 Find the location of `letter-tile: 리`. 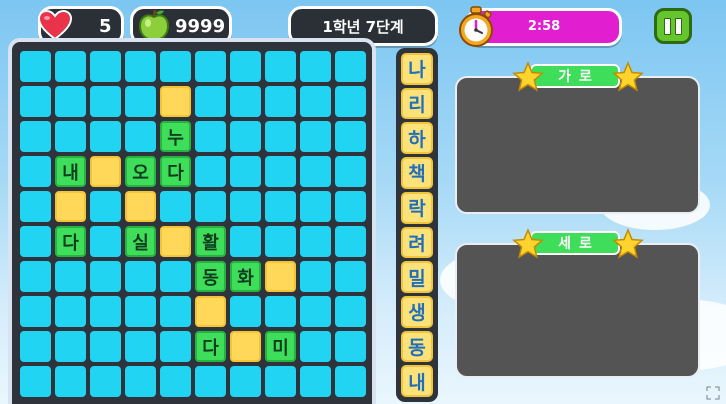

letter-tile: 리 is located at coordinates (417, 103).